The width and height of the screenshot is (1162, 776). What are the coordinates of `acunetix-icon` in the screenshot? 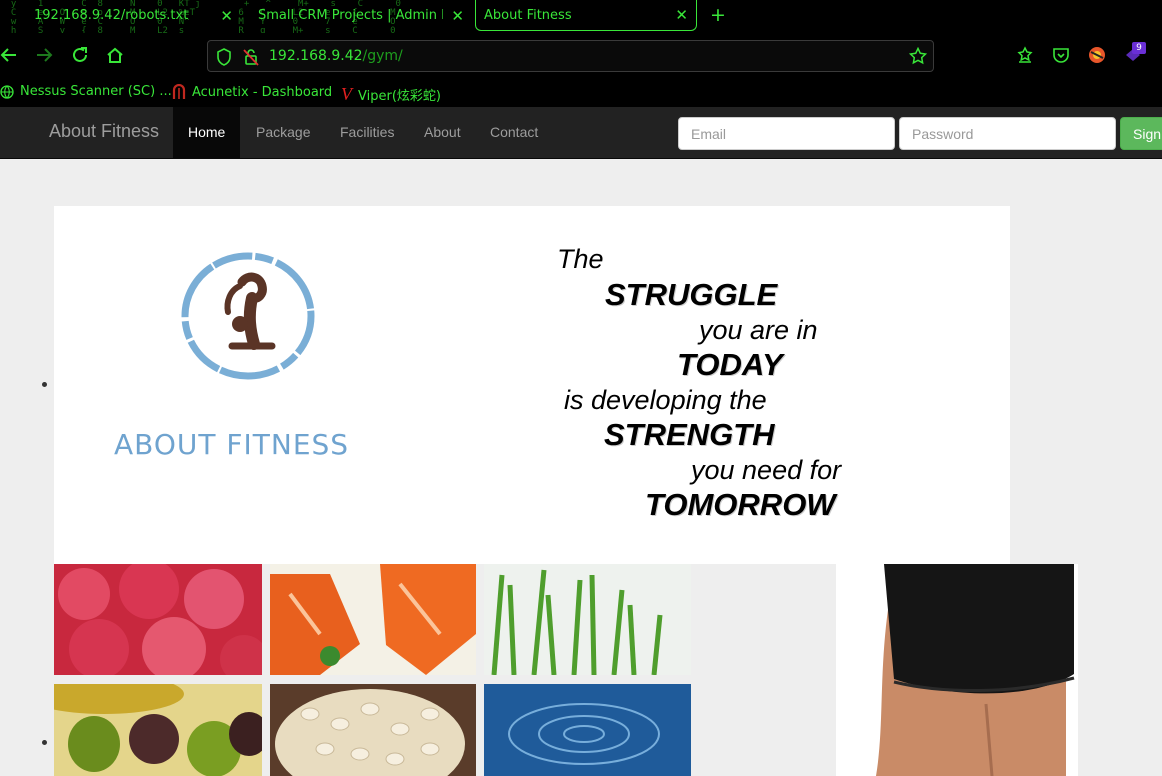 It's located at (179, 91).